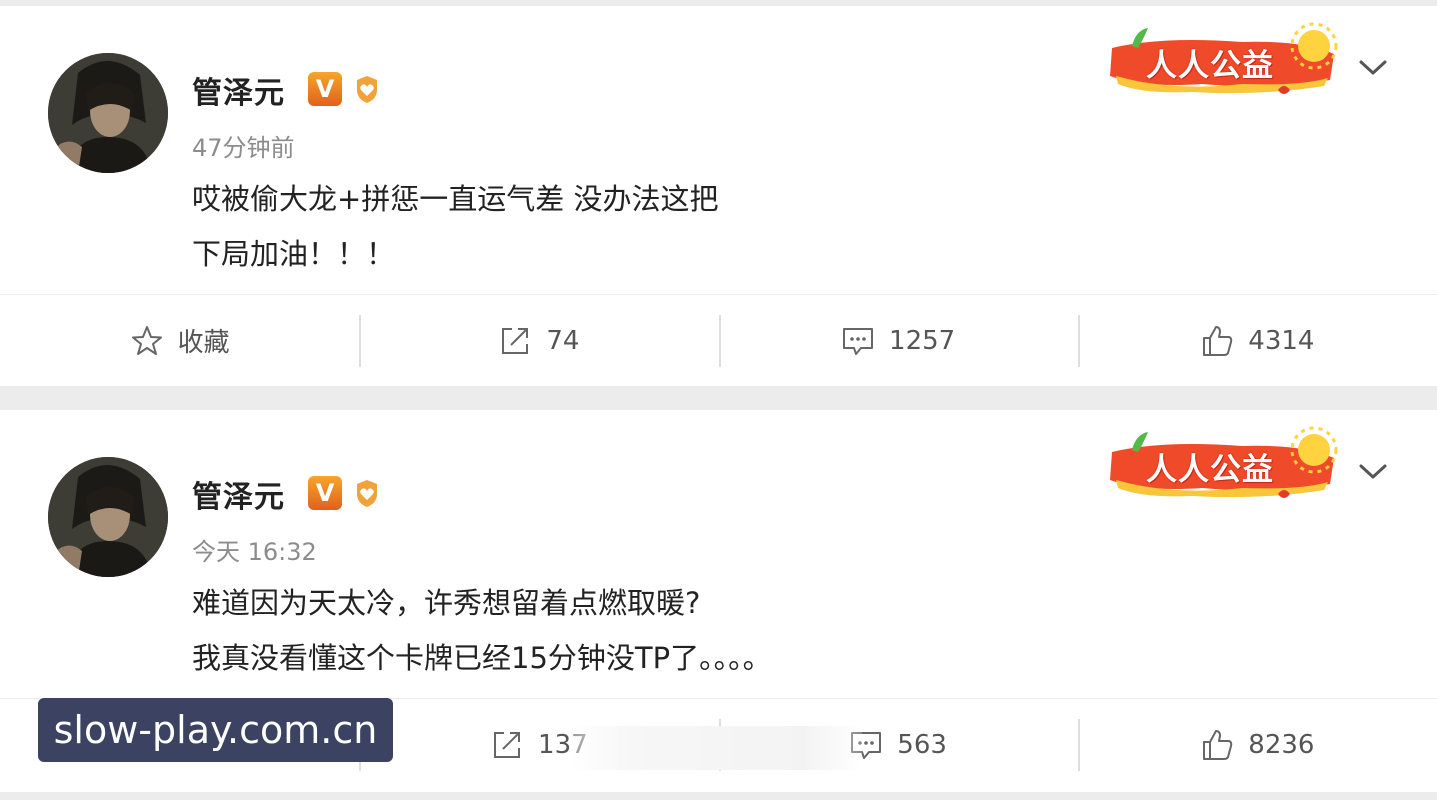 The image size is (1437, 800). I want to click on comment-button: 1257, so click(898, 340).